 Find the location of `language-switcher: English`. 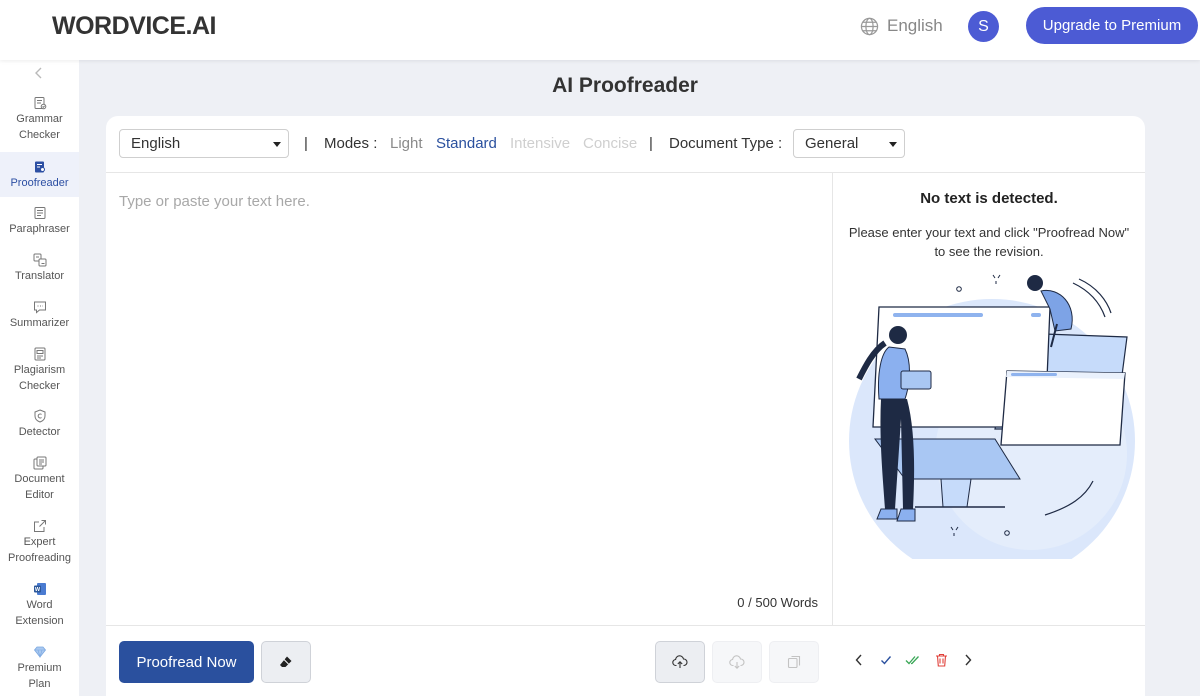

language-switcher: English is located at coordinates (901, 26).